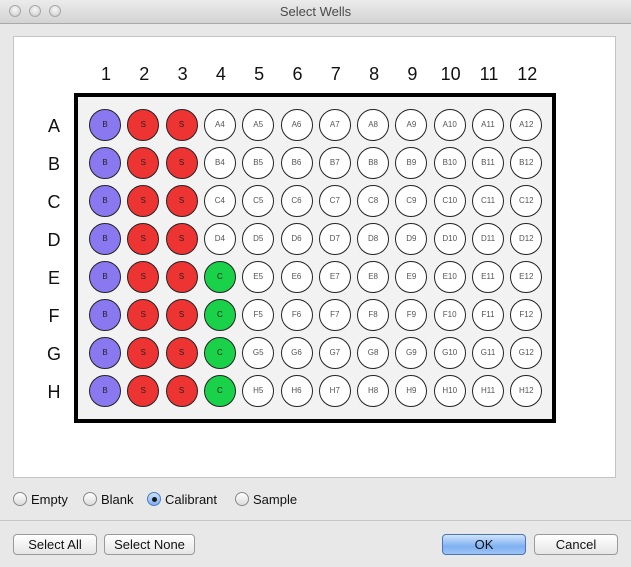 The image size is (631, 567). Describe the element at coordinates (108, 499) in the screenshot. I see `radio-blank: Blank` at that location.